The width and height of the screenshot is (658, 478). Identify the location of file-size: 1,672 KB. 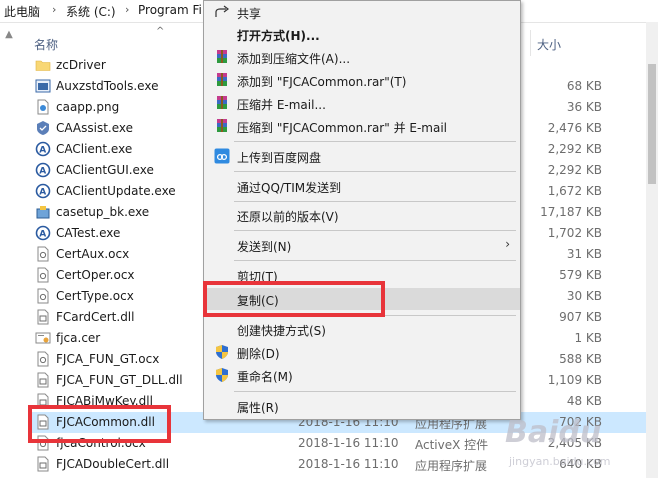
(574, 191).